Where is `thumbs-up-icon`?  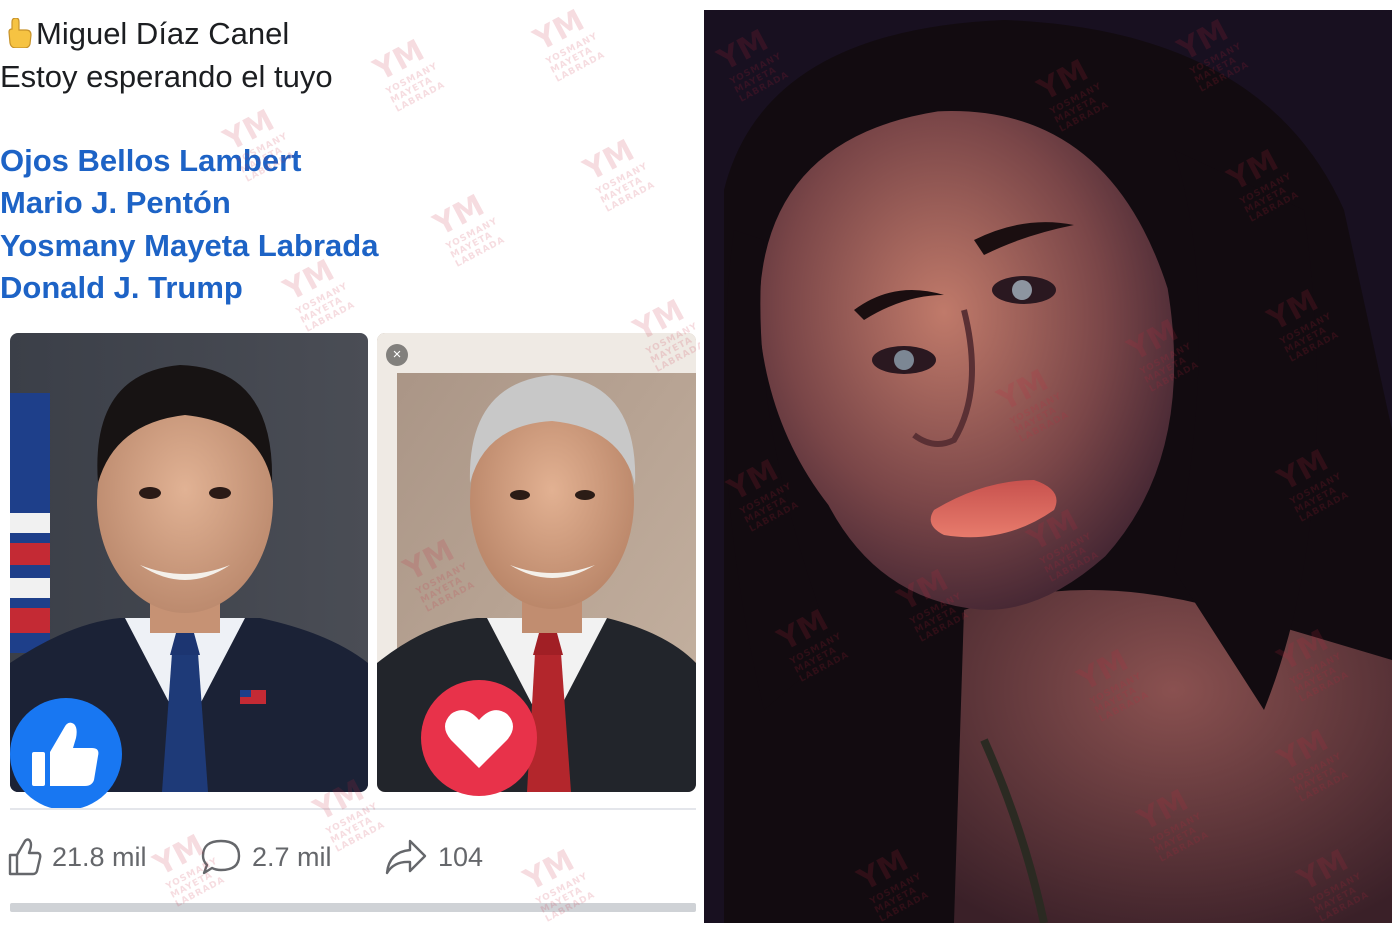
thumbs-up-icon is located at coordinates (65, 754).